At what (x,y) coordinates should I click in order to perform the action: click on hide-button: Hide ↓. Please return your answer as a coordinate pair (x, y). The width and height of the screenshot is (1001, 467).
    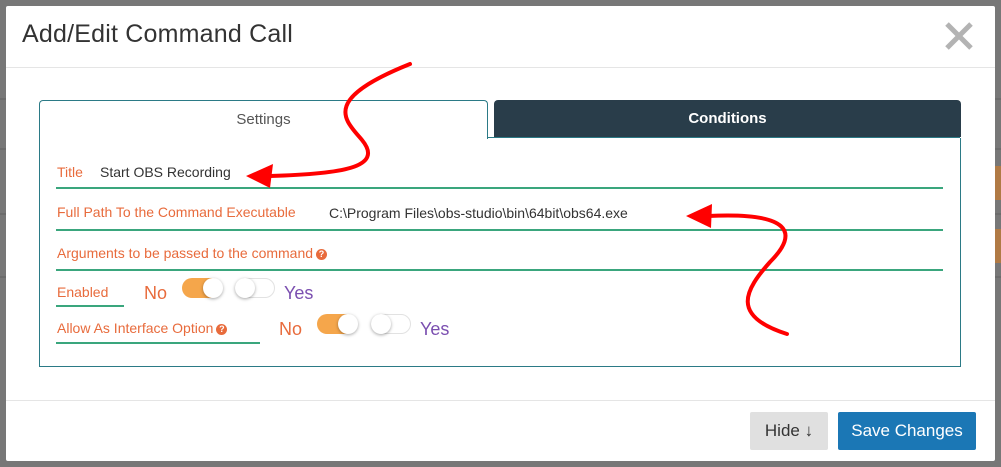
    Looking at the image, I should click on (789, 431).